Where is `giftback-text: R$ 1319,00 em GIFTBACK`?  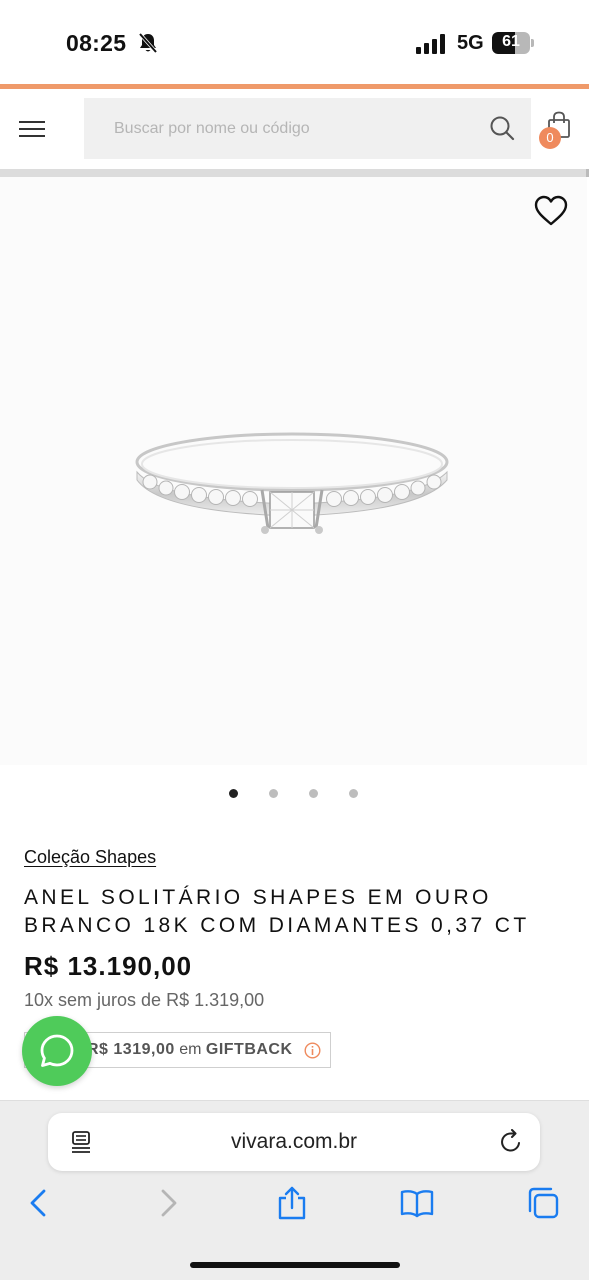 giftback-text: R$ 1319,00 em GIFTBACK is located at coordinates (190, 1050).